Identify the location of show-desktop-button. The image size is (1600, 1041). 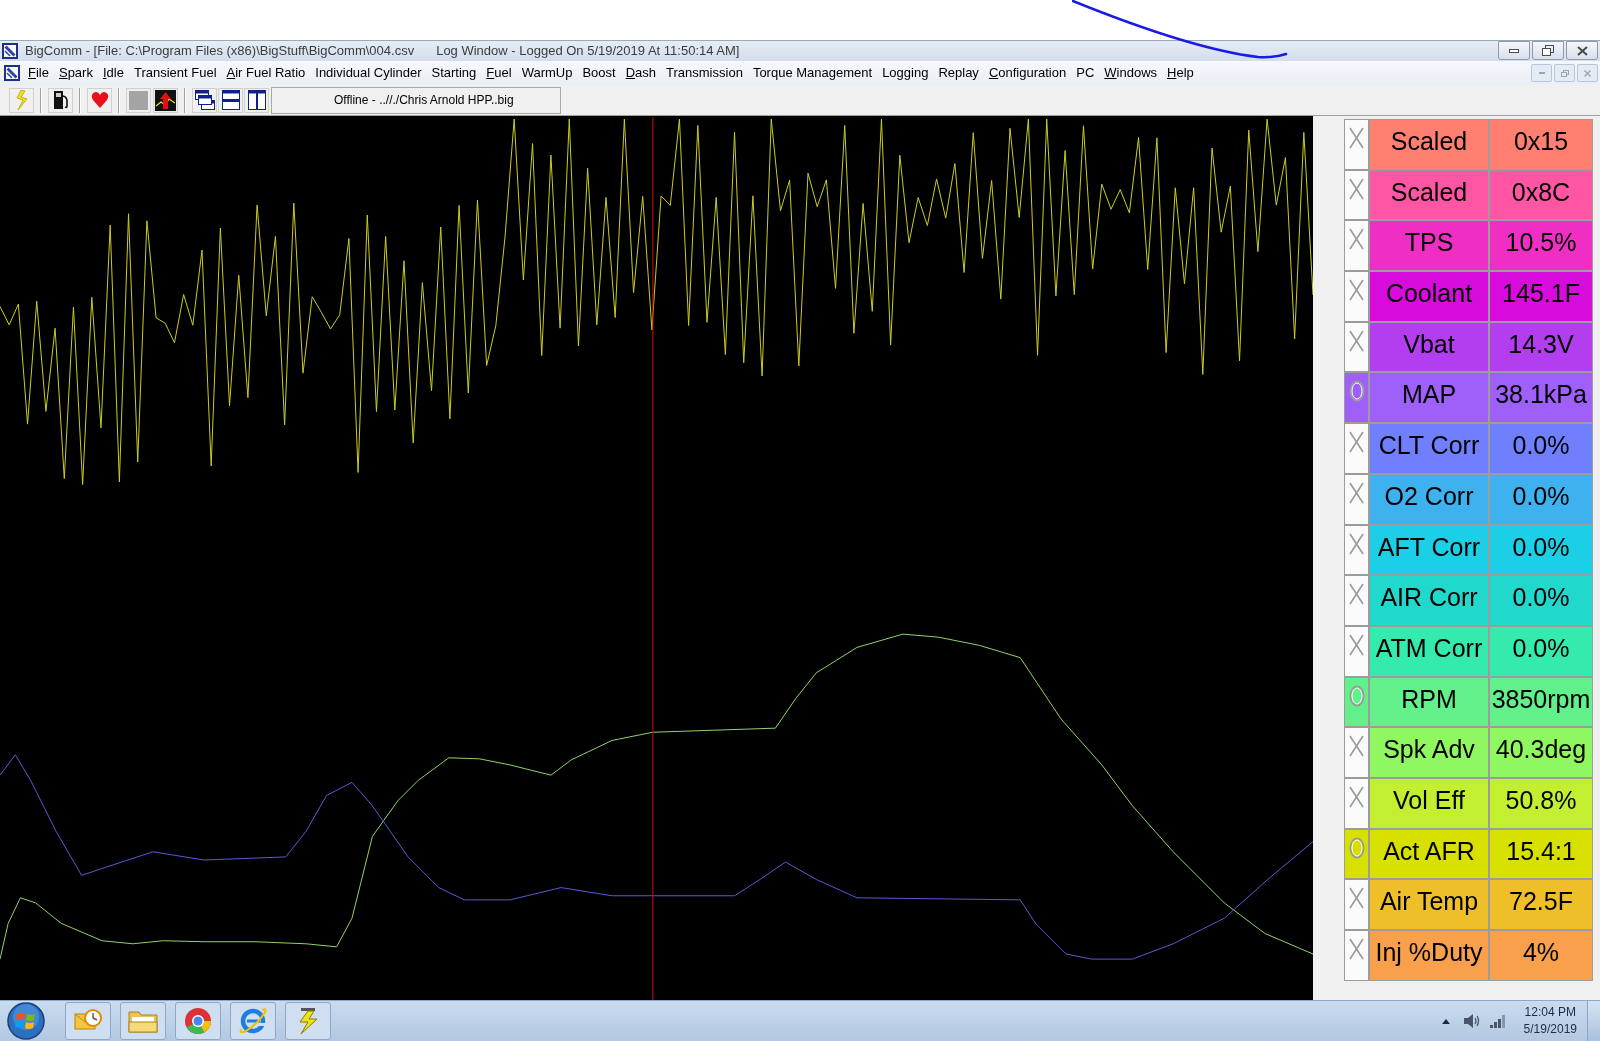
(1593, 1021).